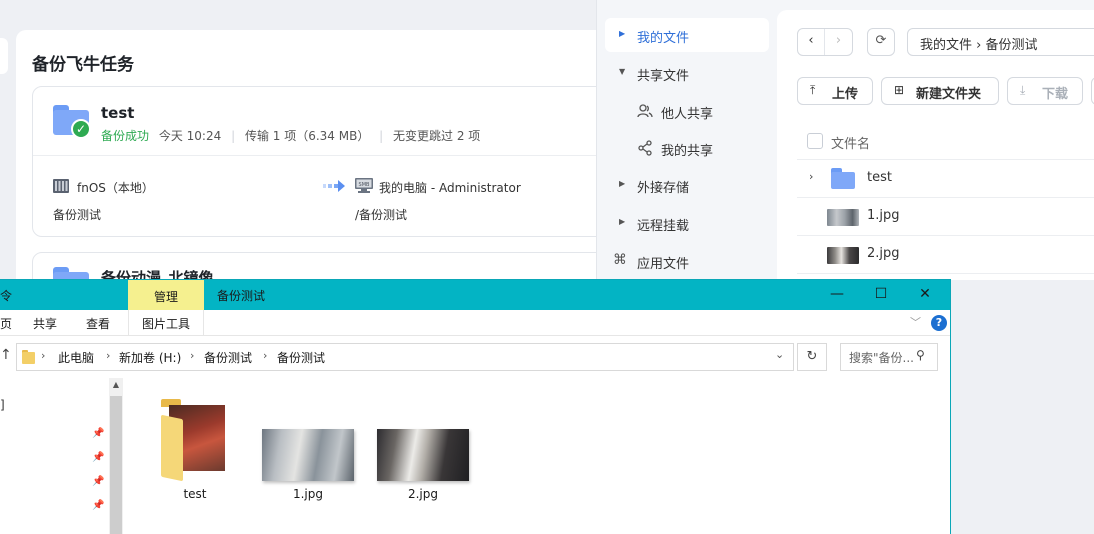 This screenshot has width=1094, height=534. What do you see at coordinates (98, 323) in the screenshot?
I see `ribbon-tab-view: 查看` at bounding box center [98, 323].